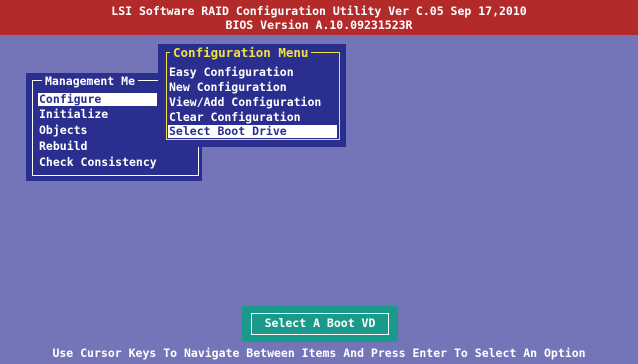 Image resolution: width=638 pixels, height=364 pixels. I want to click on select-boot-vd-label: Select A Boot VD, so click(320, 324).